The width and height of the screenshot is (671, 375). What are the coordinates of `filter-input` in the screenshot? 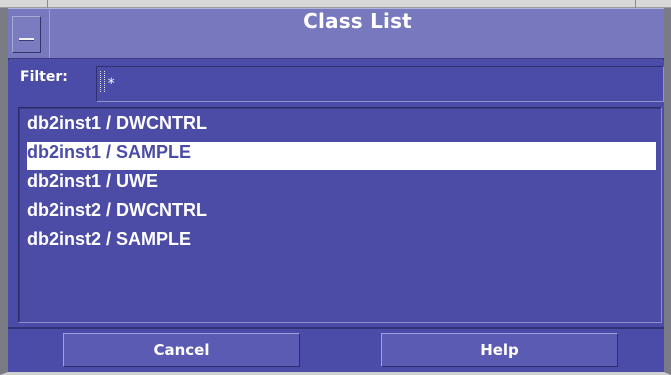 It's located at (380, 84).